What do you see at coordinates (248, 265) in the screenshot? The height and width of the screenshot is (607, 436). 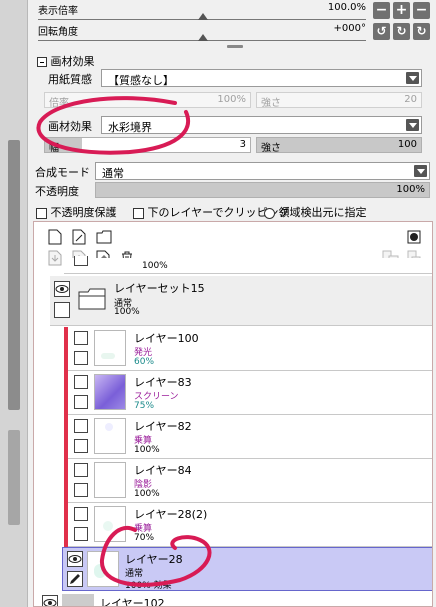 I see `layer-row-partial-top: 100%` at bounding box center [248, 265].